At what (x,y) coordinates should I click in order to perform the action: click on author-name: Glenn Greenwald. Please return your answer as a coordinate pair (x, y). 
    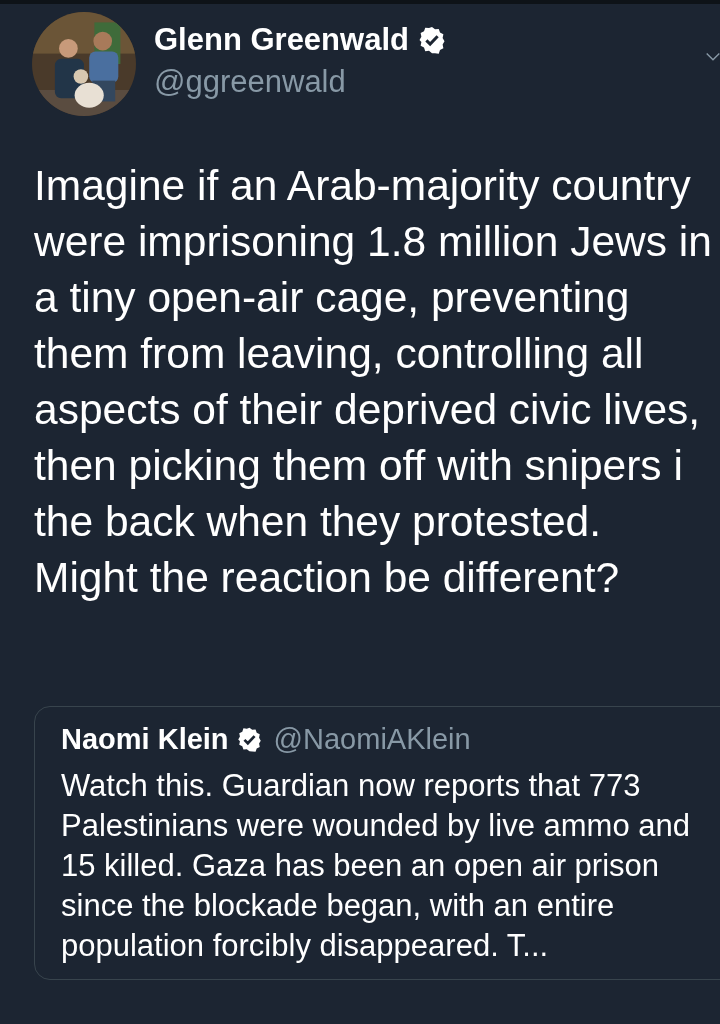
    Looking at the image, I should click on (281, 40).